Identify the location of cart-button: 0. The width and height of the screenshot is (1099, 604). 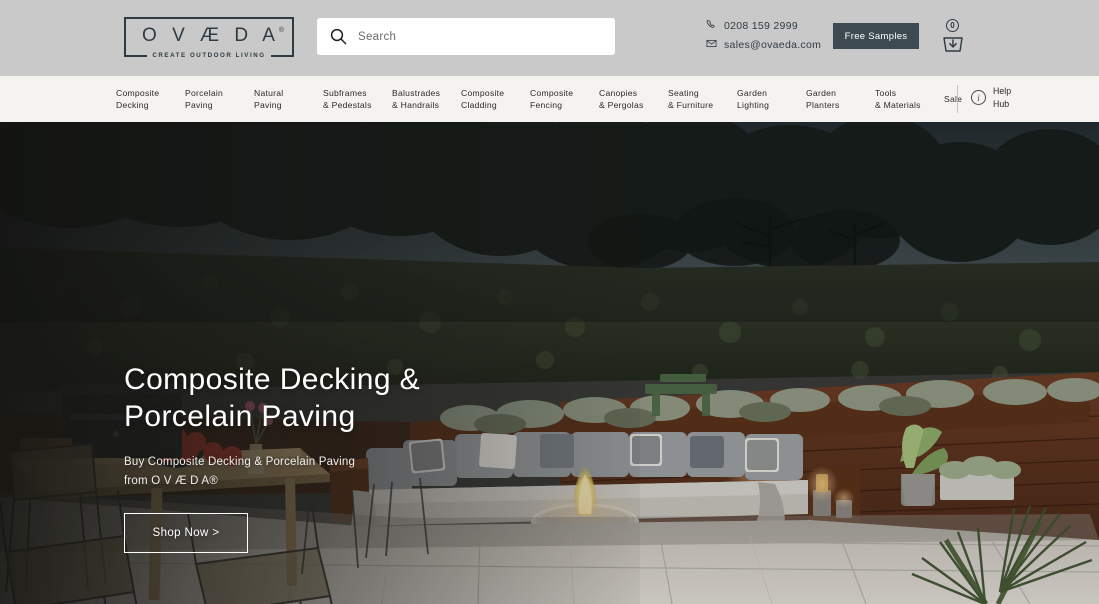
(954, 37).